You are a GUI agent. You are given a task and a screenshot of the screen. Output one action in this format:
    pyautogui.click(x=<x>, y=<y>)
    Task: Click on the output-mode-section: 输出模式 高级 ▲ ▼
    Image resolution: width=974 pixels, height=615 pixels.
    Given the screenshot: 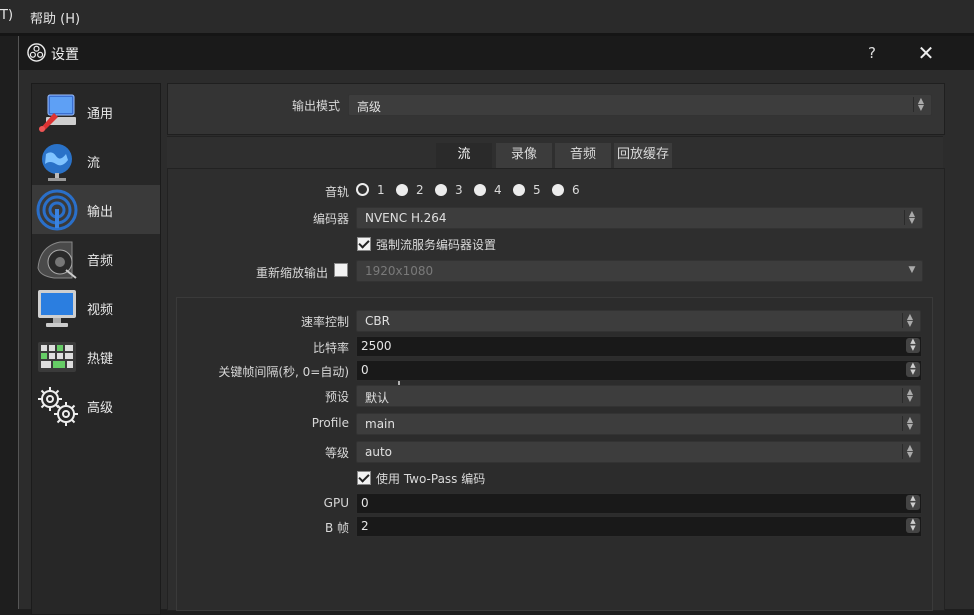 What is the action you would take?
    pyautogui.click(x=556, y=109)
    